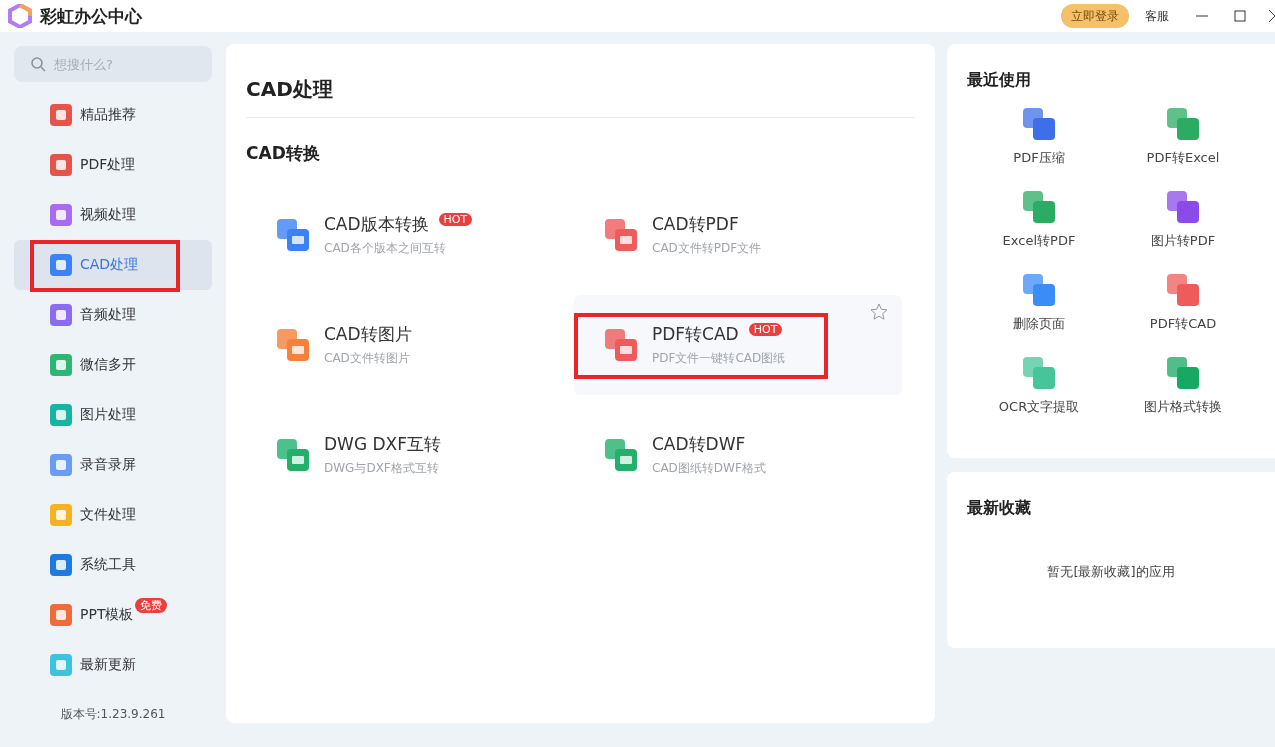  Describe the element at coordinates (999, 80) in the screenshot. I see `recent-title: 最近使用` at that location.